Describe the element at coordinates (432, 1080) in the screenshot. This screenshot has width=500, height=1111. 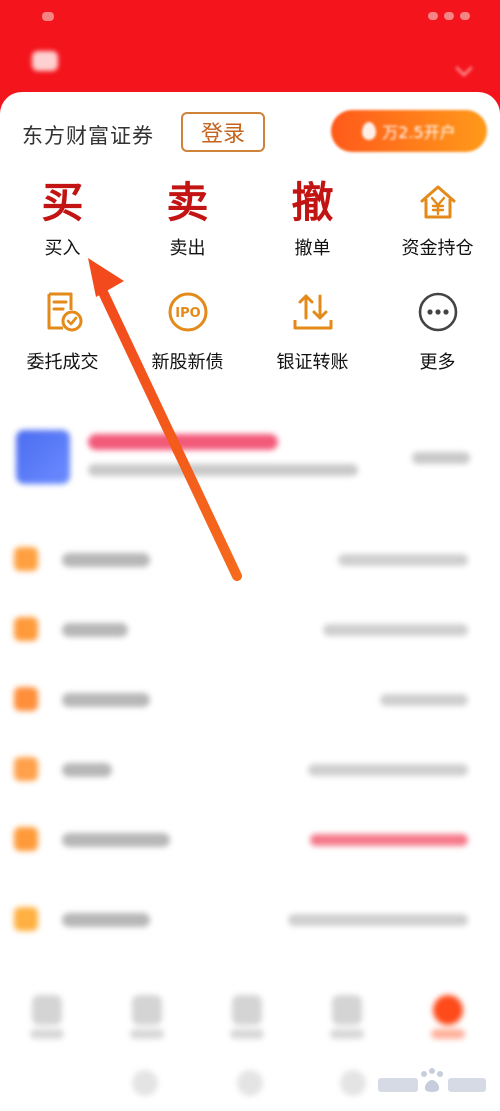
I see `watermark-logo` at that location.